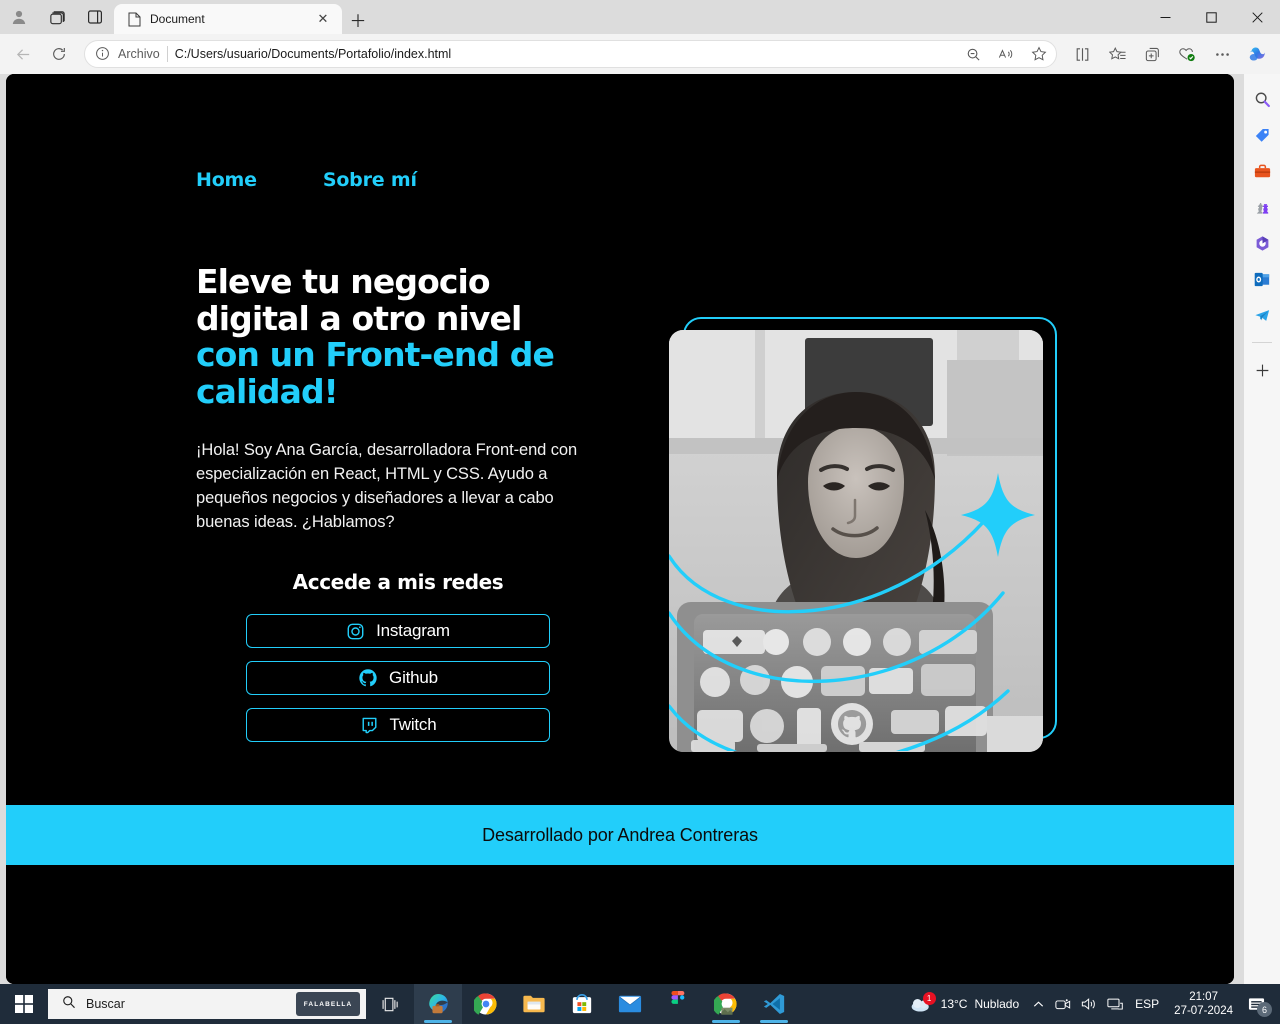 The height and width of the screenshot is (1024, 1280). I want to click on taskbar-task-view, so click(390, 1004).